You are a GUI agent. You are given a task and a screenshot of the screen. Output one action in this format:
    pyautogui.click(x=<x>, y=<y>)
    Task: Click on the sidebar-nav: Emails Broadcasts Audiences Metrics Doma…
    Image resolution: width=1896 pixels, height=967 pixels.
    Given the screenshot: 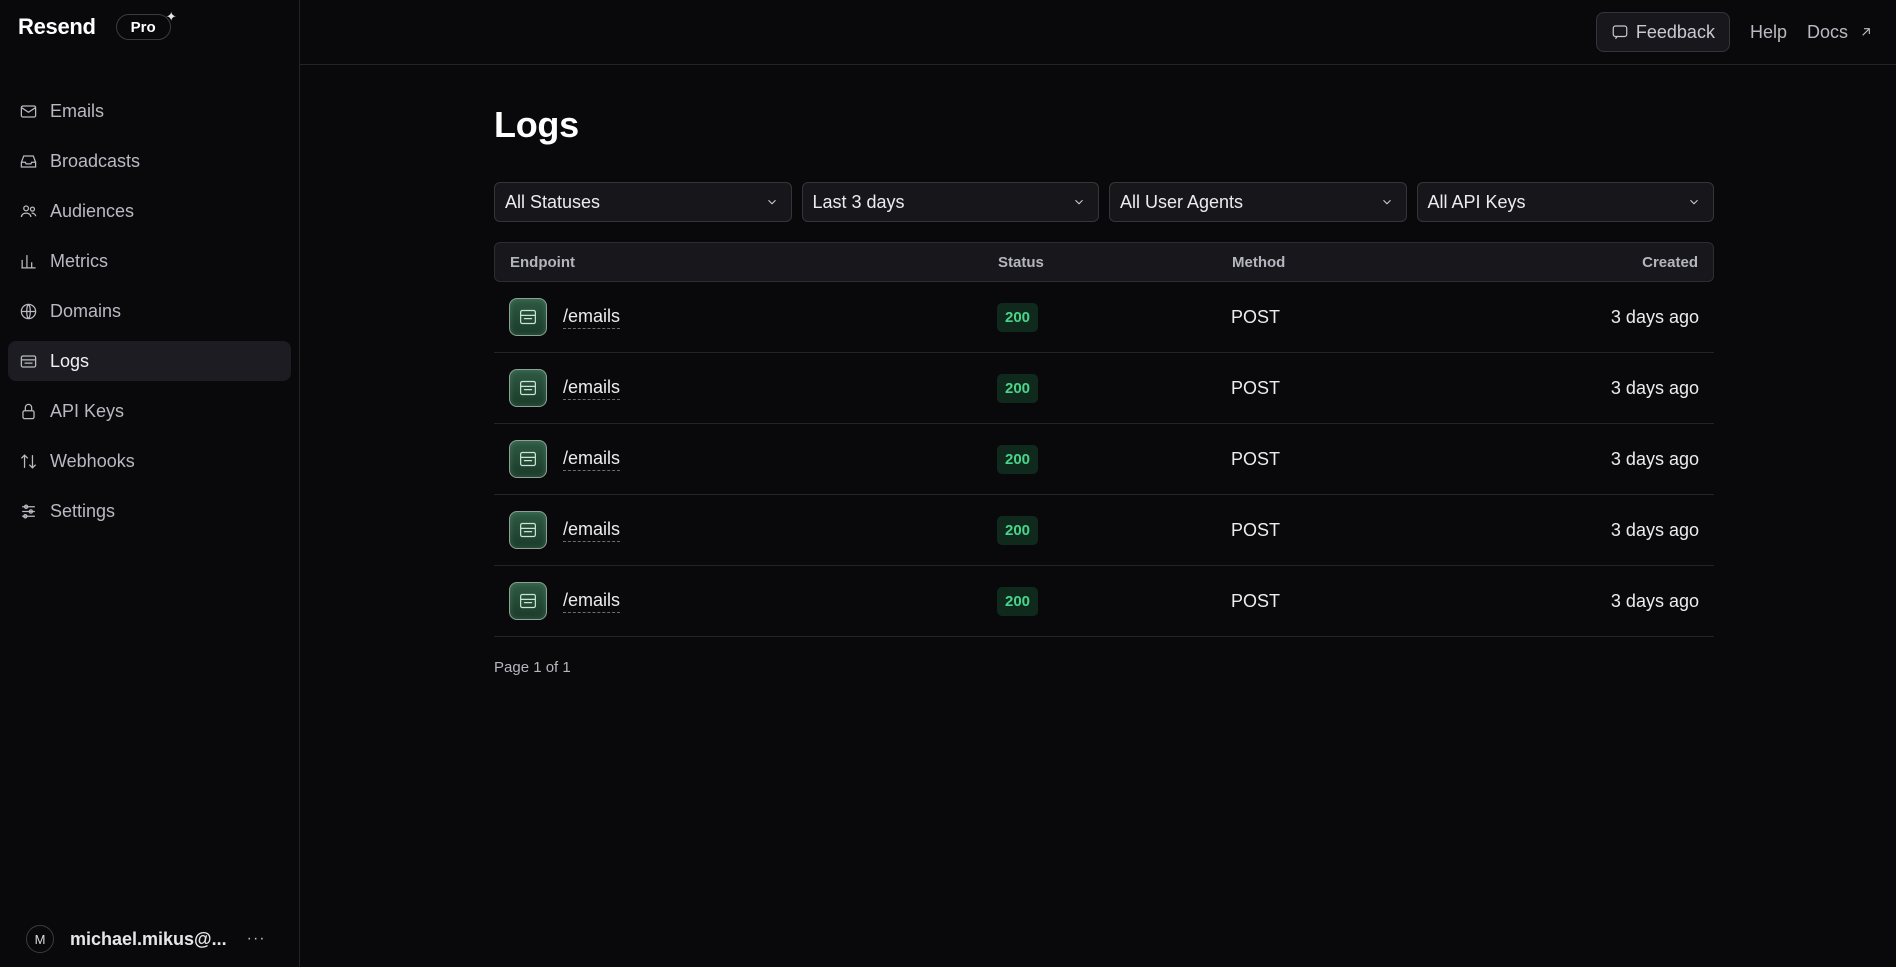 What is the action you would take?
    pyautogui.click(x=149, y=311)
    